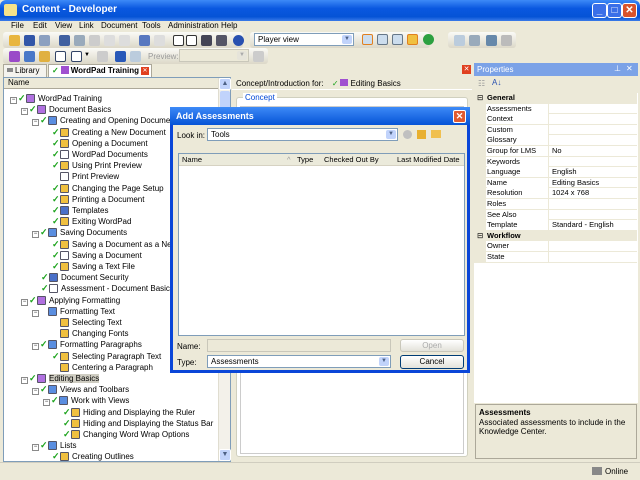 This screenshot has width=640, height=480. What do you see at coordinates (599, 10) in the screenshot?
I see `minimize-button: _` at bounding box center [599, 10].